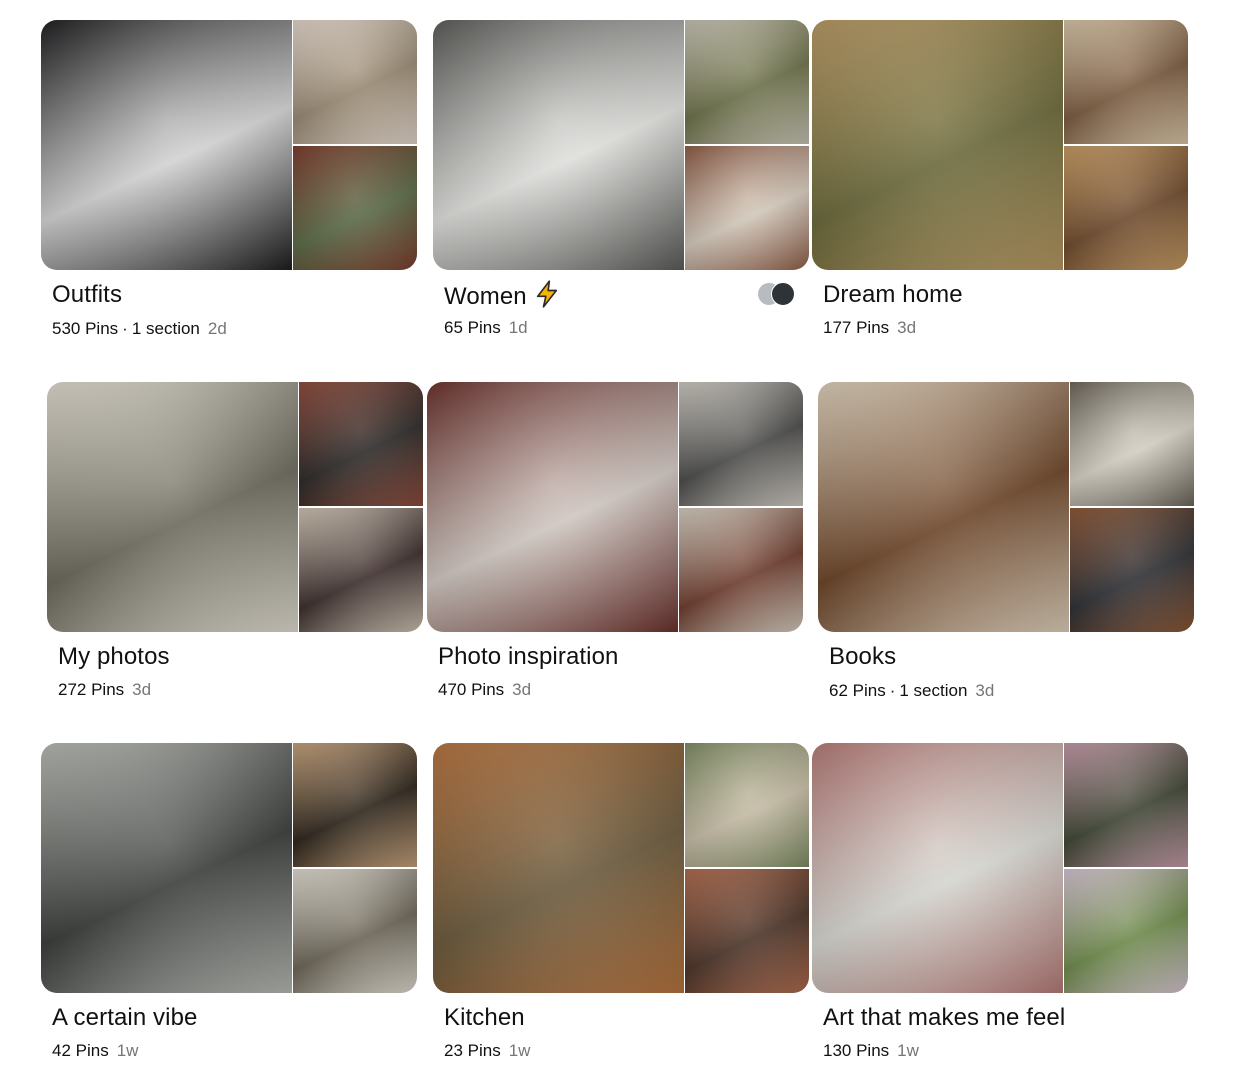  Describe the element at coordinates (547, 298) in the screenshot. I see `lightning-icon` at that location.